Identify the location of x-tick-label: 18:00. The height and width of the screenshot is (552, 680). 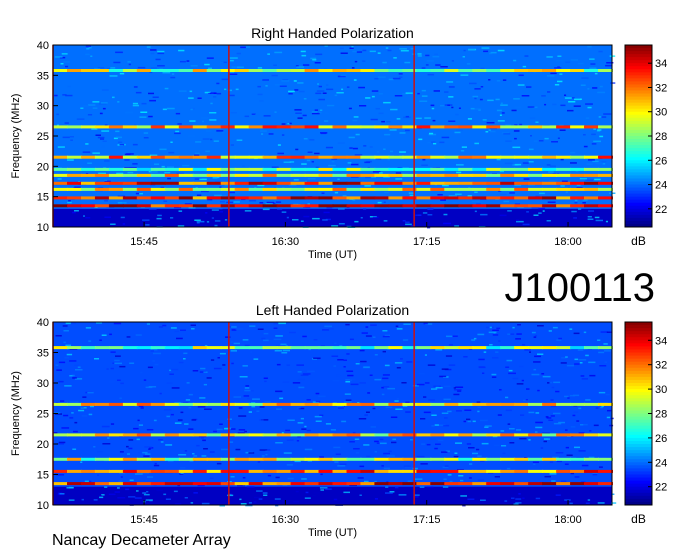
(568, 520).